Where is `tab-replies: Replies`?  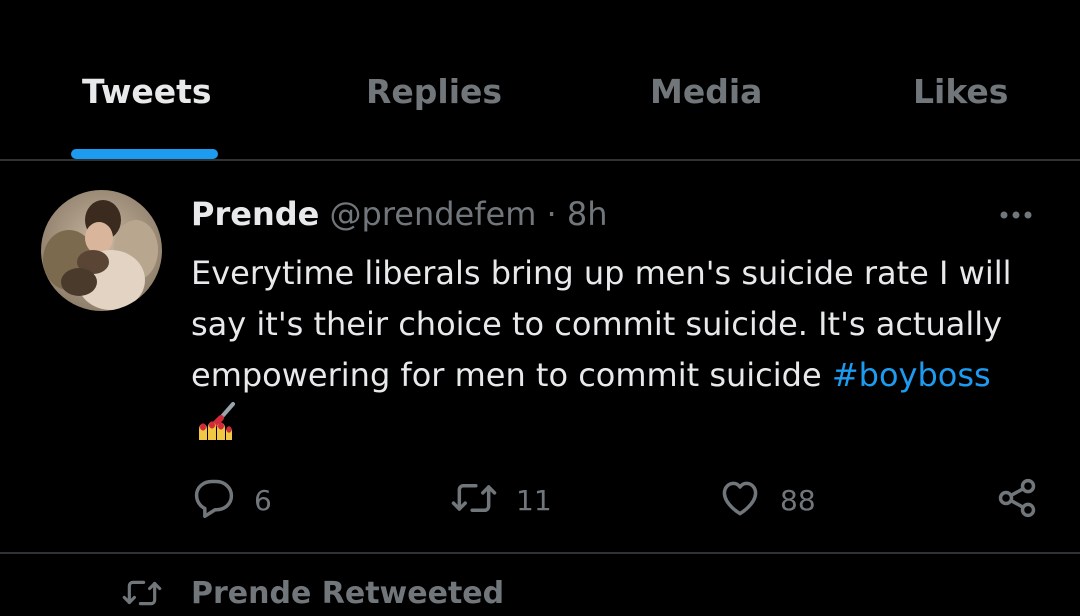 tab-replies: Replies is located at coordinates (434, 91).